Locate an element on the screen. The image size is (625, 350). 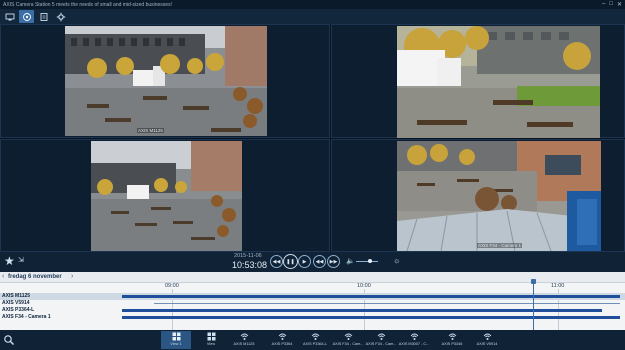
previous-day-icon: ‹ is located at coordinates (3, 276).